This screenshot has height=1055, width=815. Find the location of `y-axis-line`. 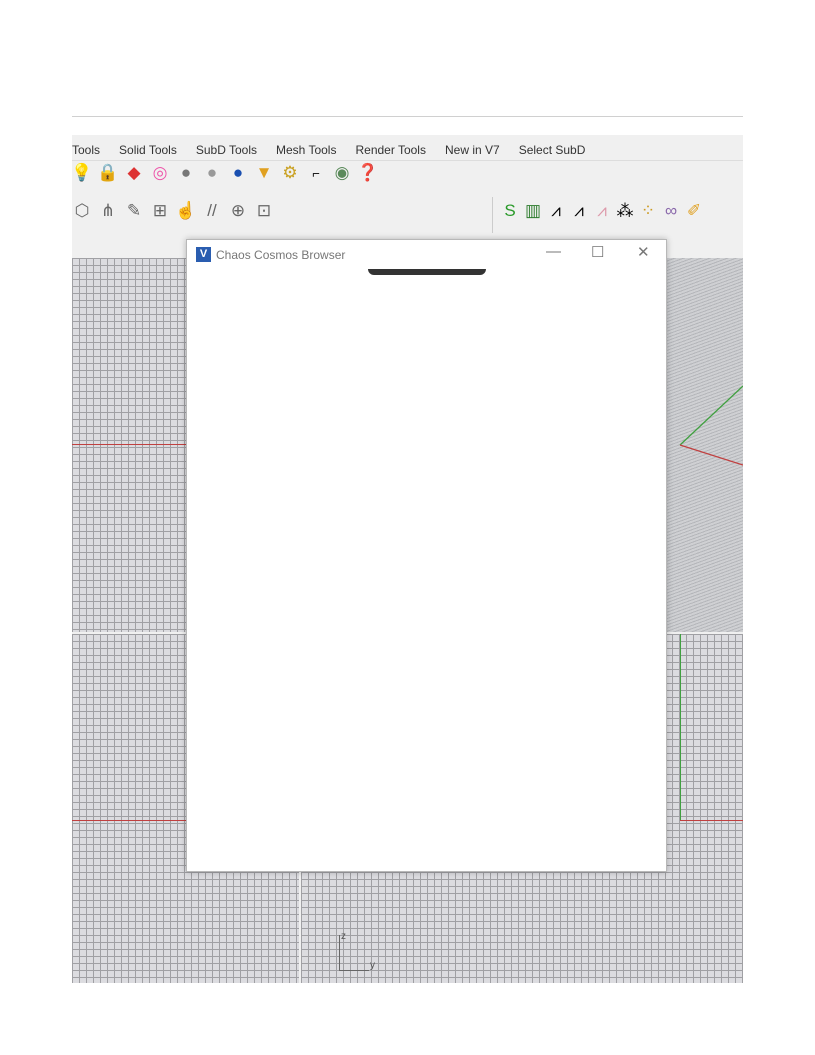

y-axis-line is located at coordinates (711, 820).